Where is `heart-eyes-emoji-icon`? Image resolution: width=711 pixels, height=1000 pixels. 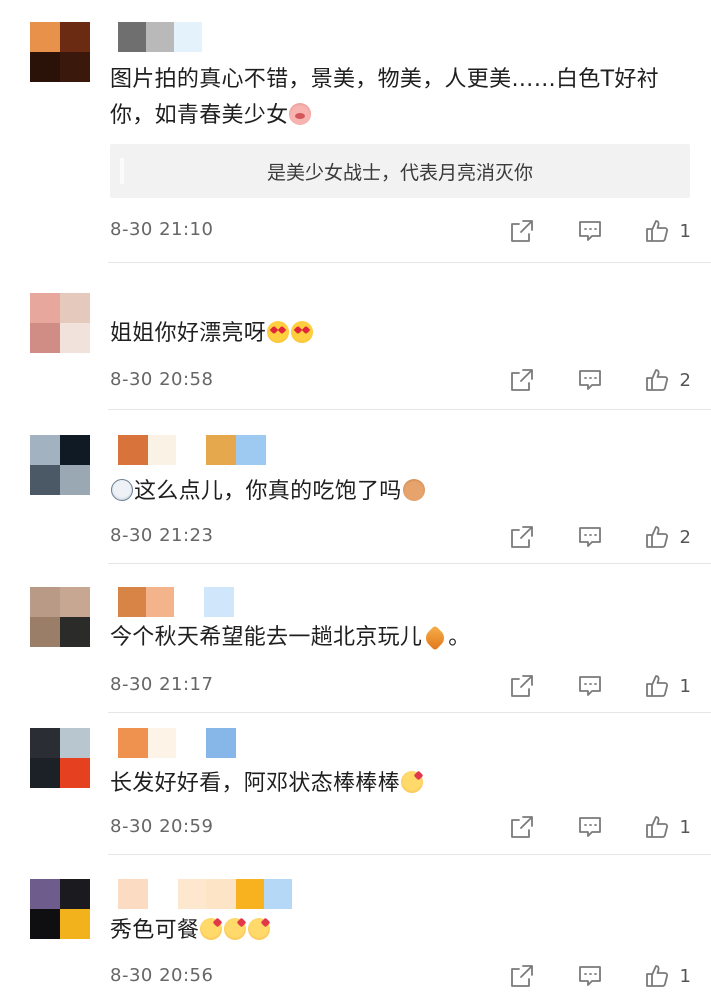
heart-eyes-emoji-icon is located at coordinates (302, 332).